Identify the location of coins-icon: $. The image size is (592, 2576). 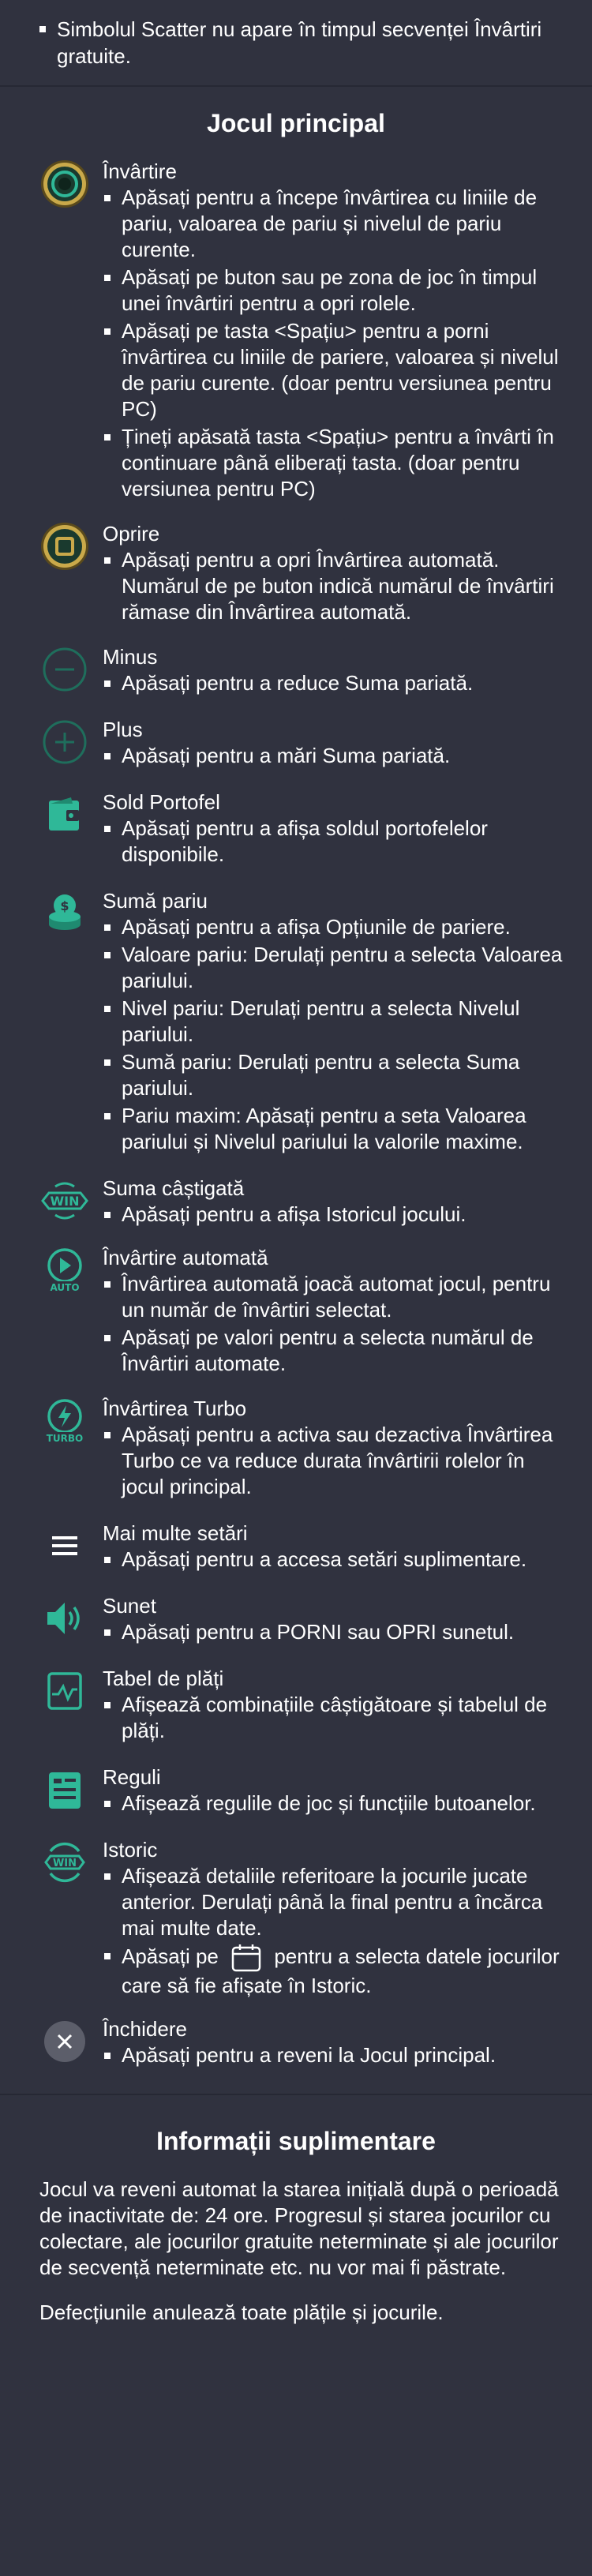
(65, 912).